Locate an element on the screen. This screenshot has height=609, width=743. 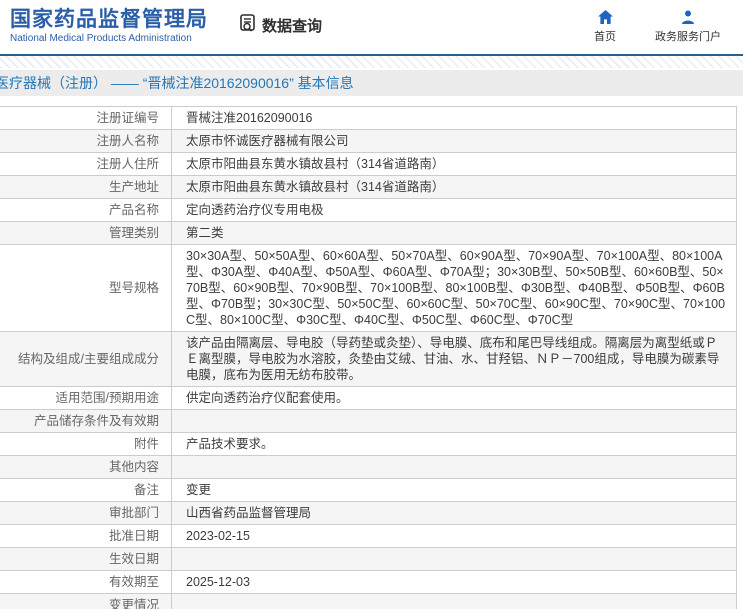
table-row: 其他内容 is located at coordinates (368, 467).